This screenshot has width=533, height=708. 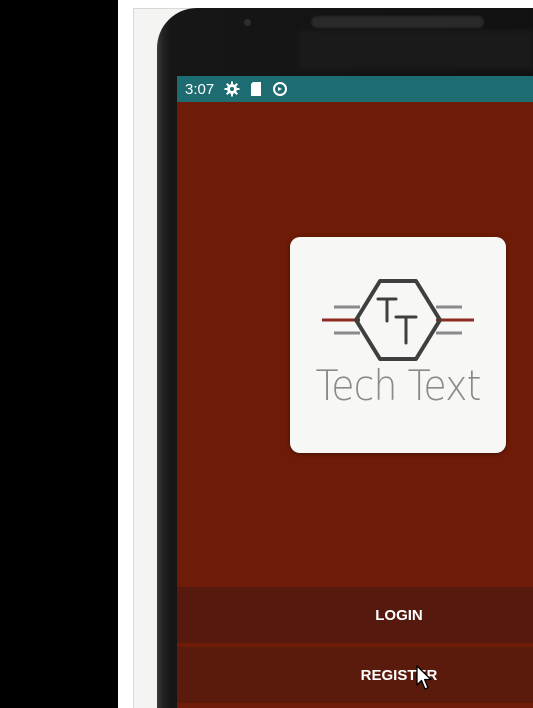 I want to click on status-time: 3:07, so click(x=200, y=89).